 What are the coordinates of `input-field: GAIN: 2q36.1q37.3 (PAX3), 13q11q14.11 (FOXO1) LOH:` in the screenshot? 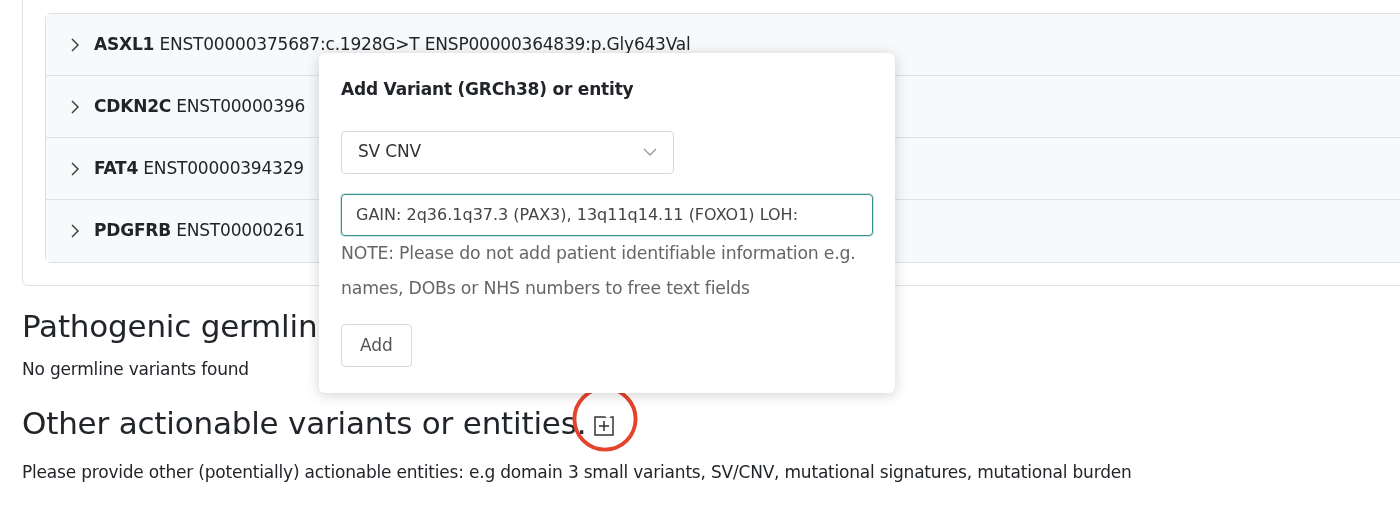 It's located at (607, 214).